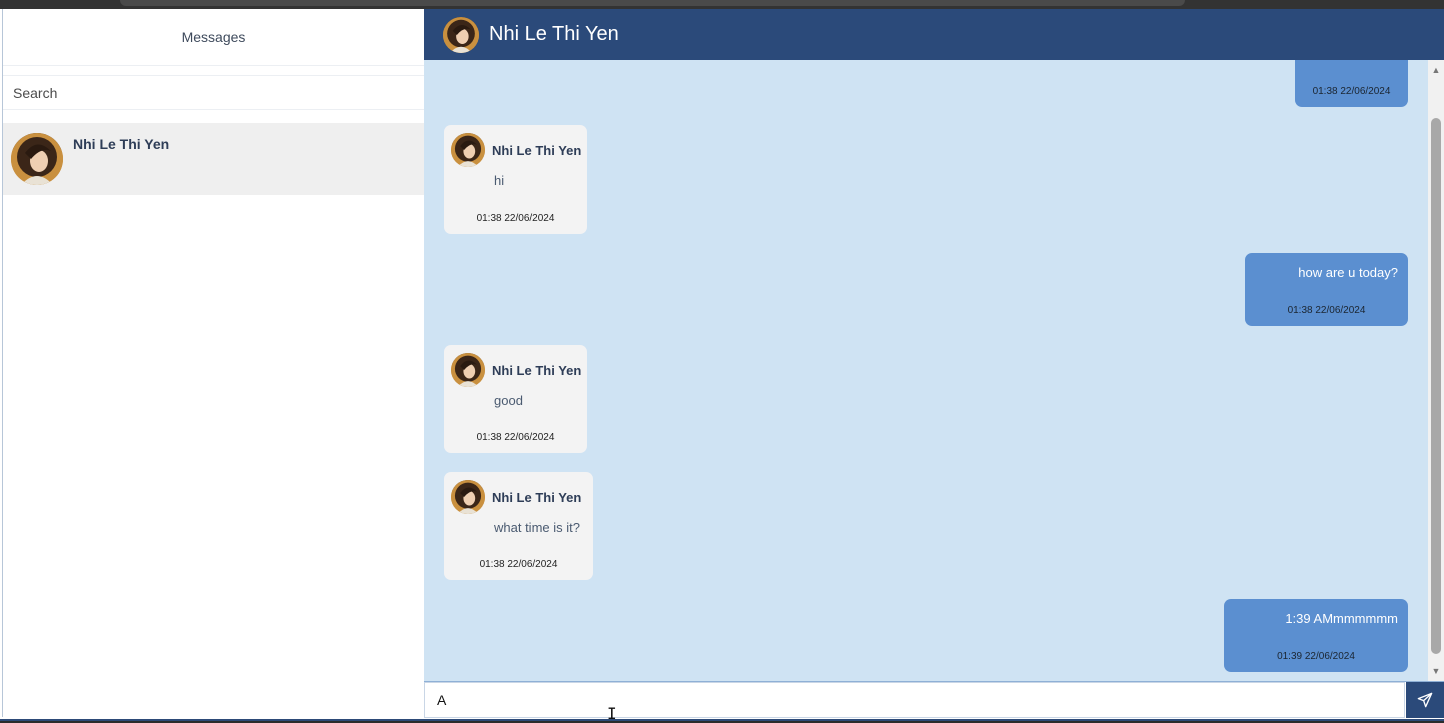 This screenshot has height=723, width=1444. What do you see at coordinates (652, 3) in the screenshot?
I see `browser-tab-bar` at bounding box center [652, 3].